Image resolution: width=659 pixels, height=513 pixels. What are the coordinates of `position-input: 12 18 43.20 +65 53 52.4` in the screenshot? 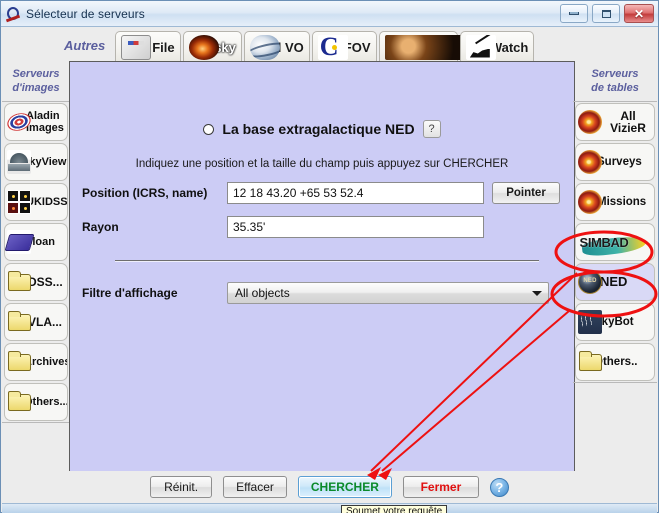 It's located at (355, 193).